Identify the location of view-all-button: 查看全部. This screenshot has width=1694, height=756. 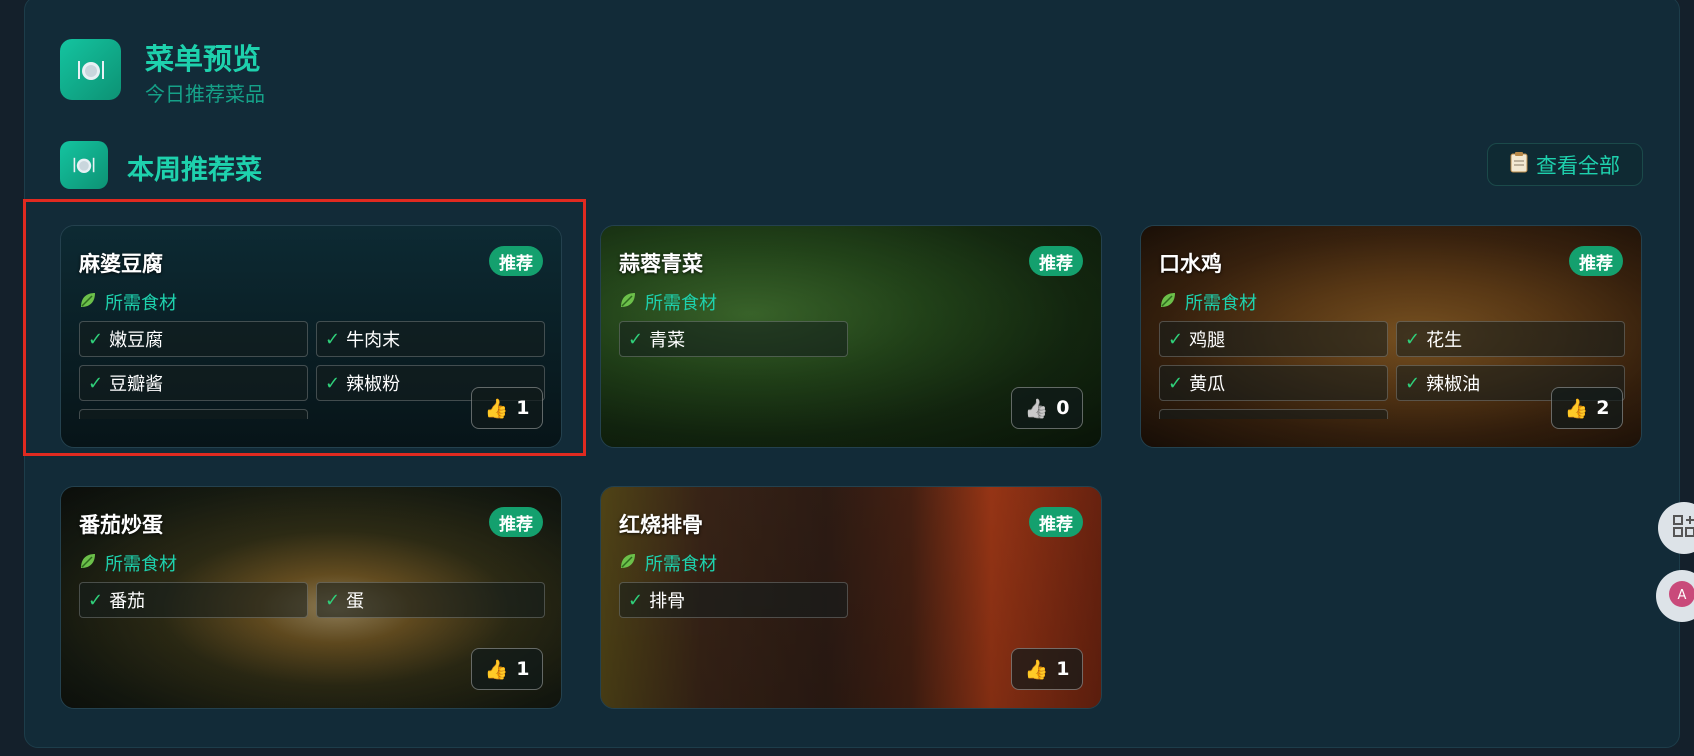
(1565, 164).